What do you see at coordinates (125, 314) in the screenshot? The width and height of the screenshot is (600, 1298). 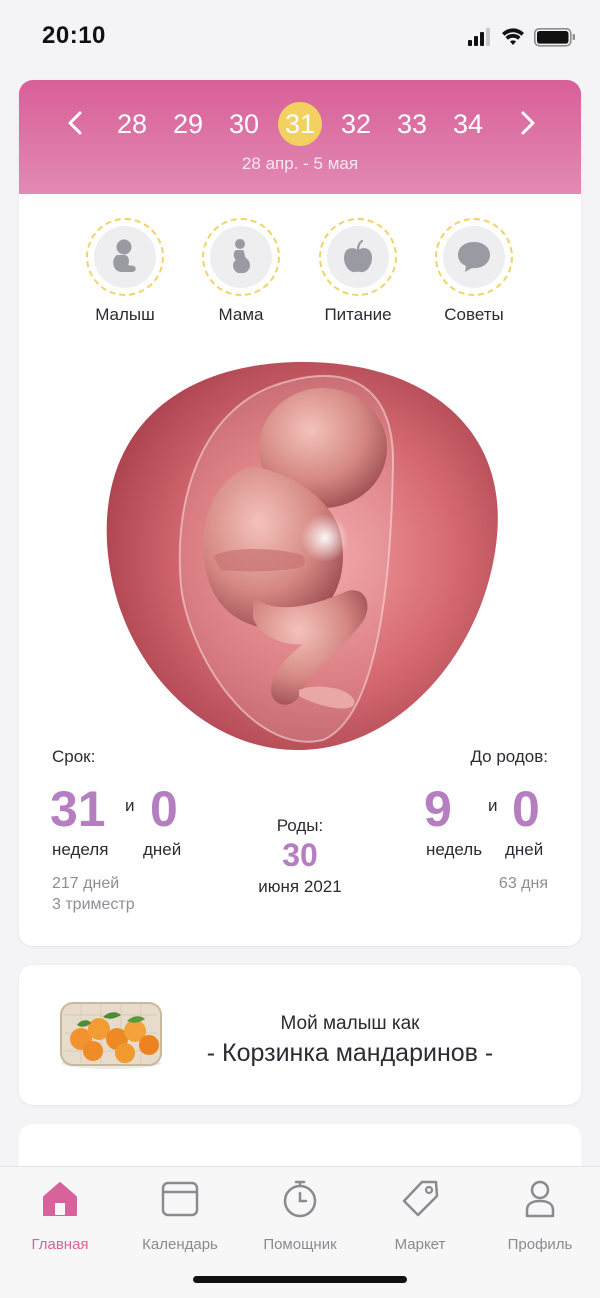 I see `category-label: Малыш` at bounding box center [125, 314].